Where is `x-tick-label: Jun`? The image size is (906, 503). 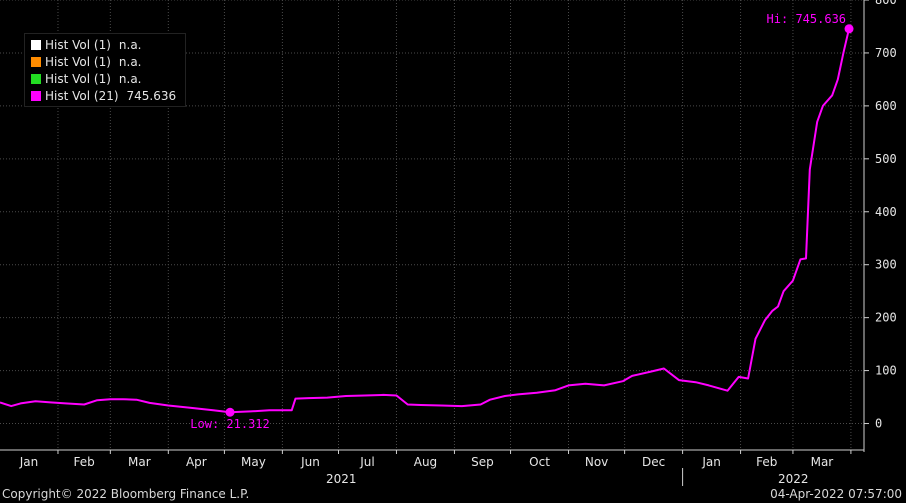 x-tick-label: Jun is located at coordinates (310, 462).